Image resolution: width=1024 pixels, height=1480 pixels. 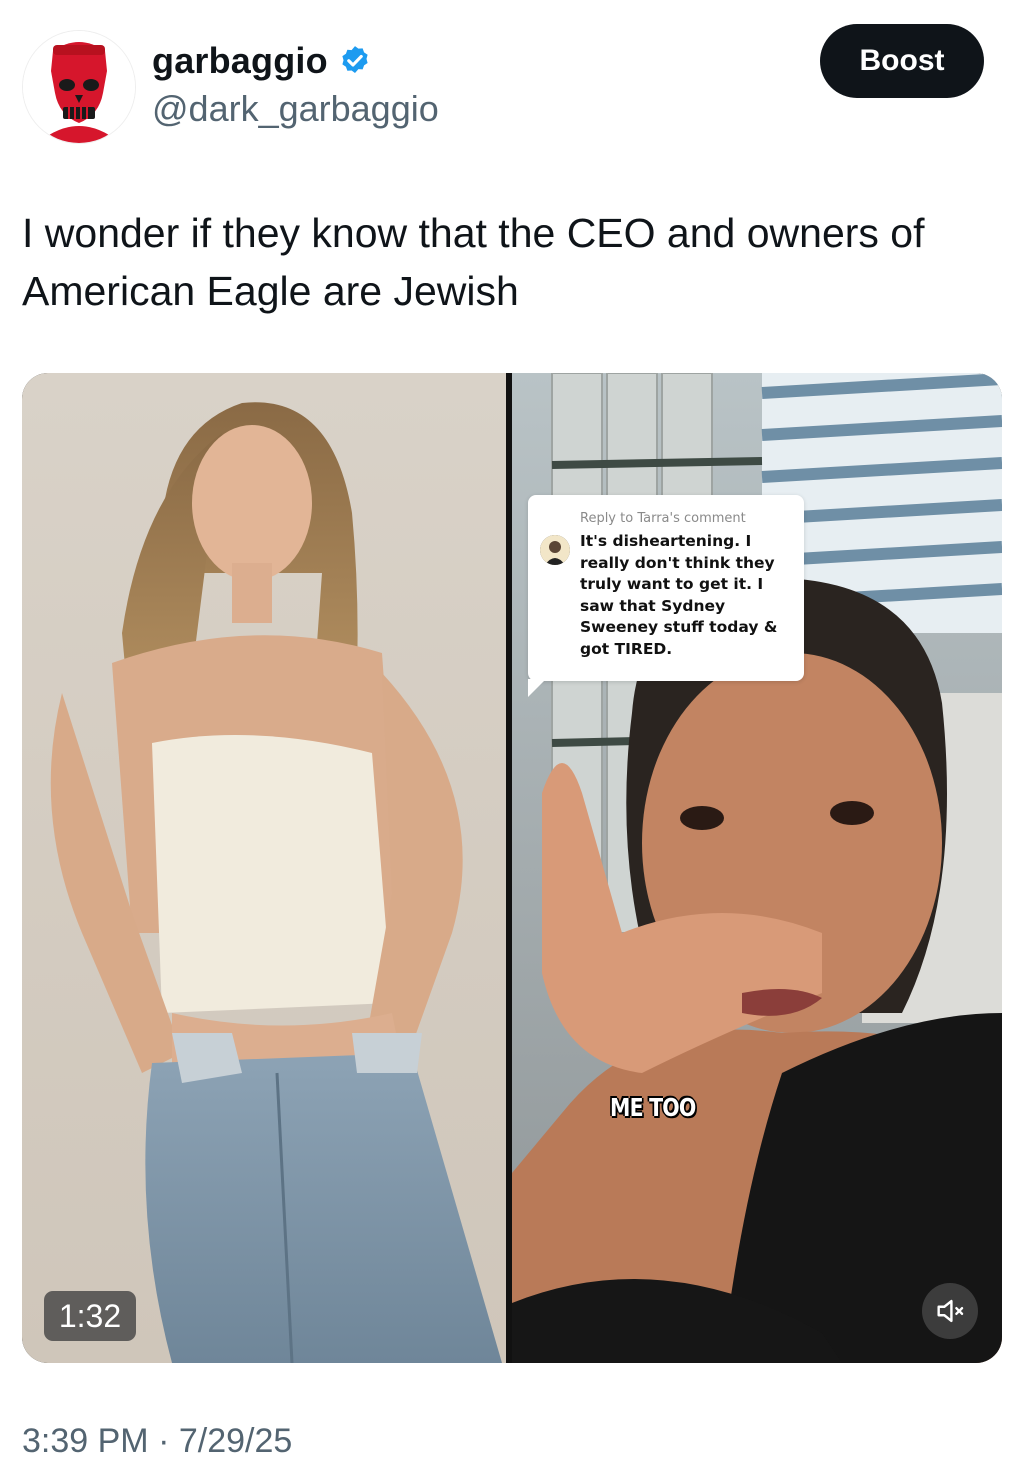 I want to click on commenter-avatar, so click(x=555, y=550).